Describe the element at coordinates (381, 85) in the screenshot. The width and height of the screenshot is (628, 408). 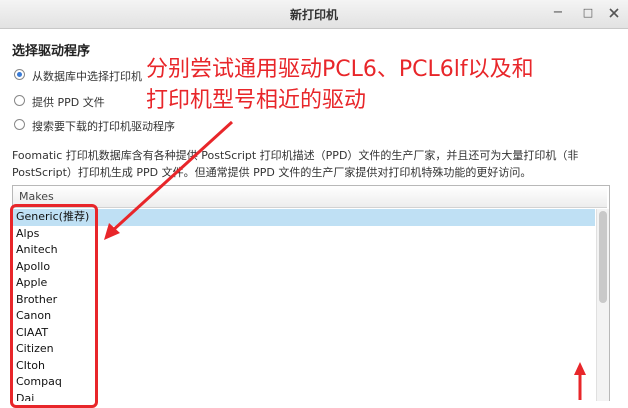
I see `annotation-text: 分别尝试通用驱动PCL6、PCL6lf以及和 打印机型号相近的驱动` at that location.